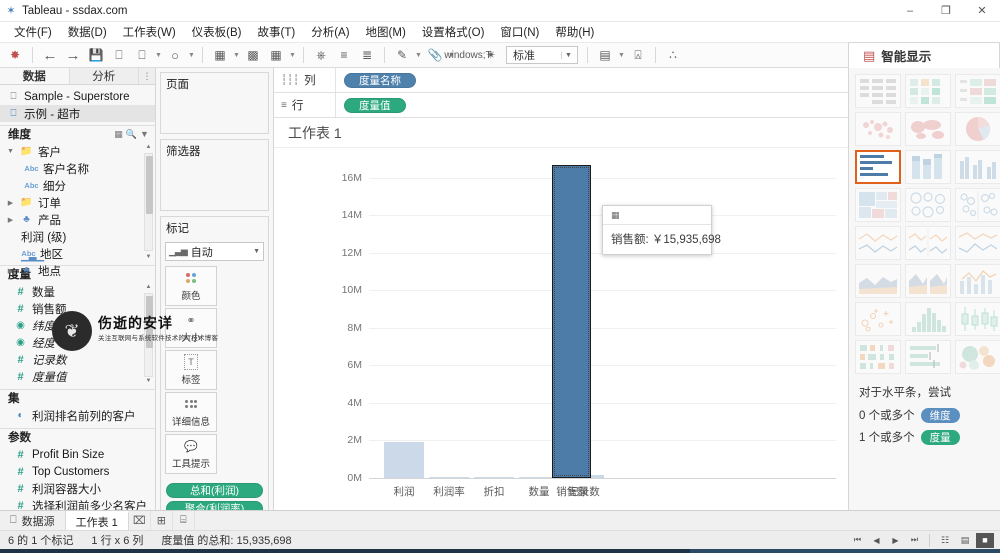  What do you see at coordinates (33, 32) in the screenshot?
I see `menu-file: 文件(F)` at bounding box center [33, 32].